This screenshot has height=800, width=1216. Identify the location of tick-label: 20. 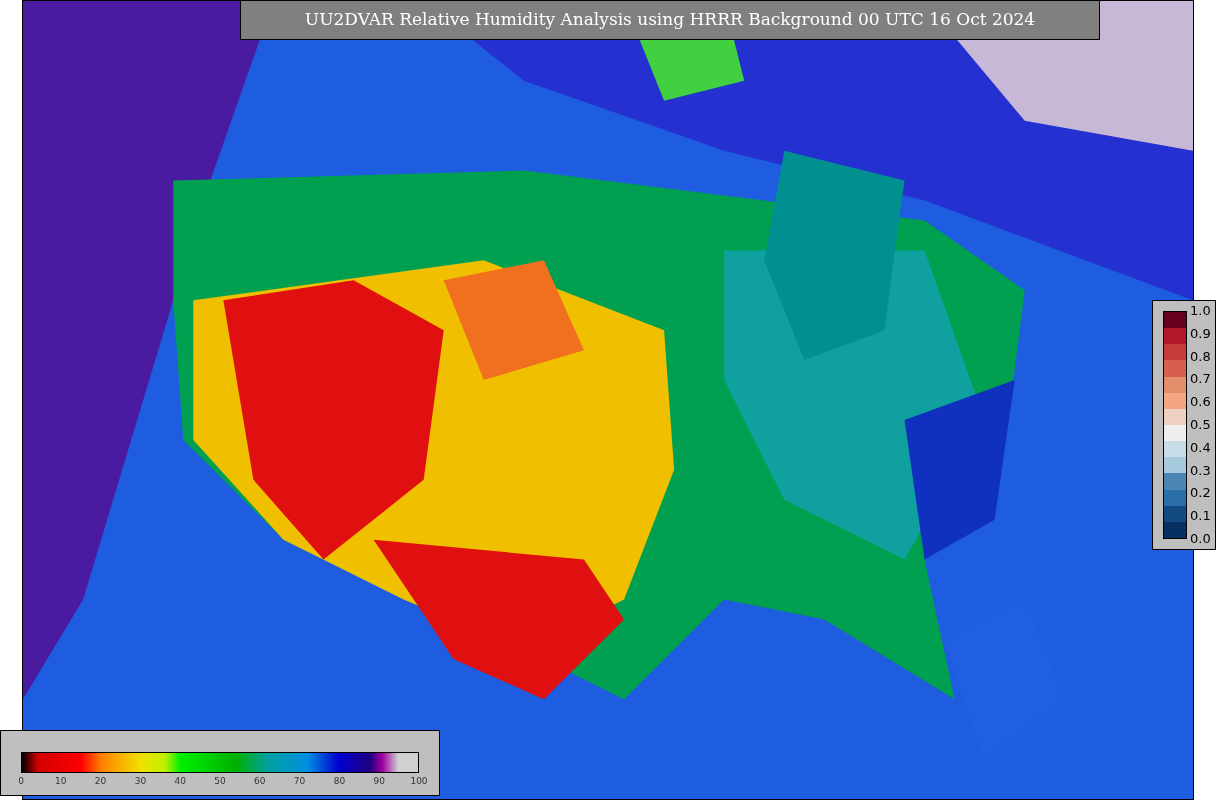
(100, 781).